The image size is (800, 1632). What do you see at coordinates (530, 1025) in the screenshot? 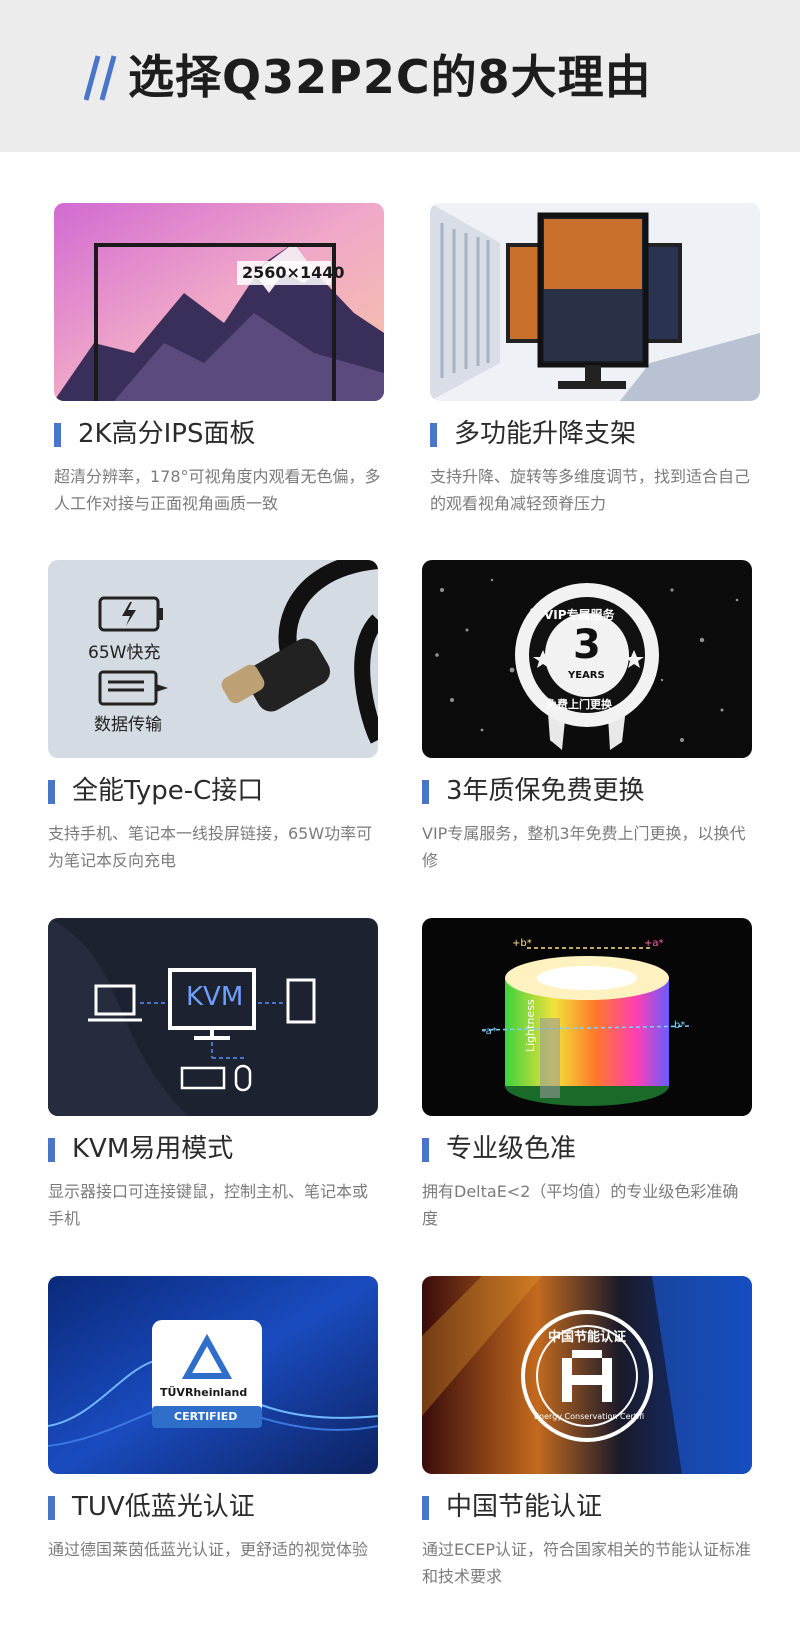
I see `lightness-label: Lightness` at bounding box center [530, 1025].